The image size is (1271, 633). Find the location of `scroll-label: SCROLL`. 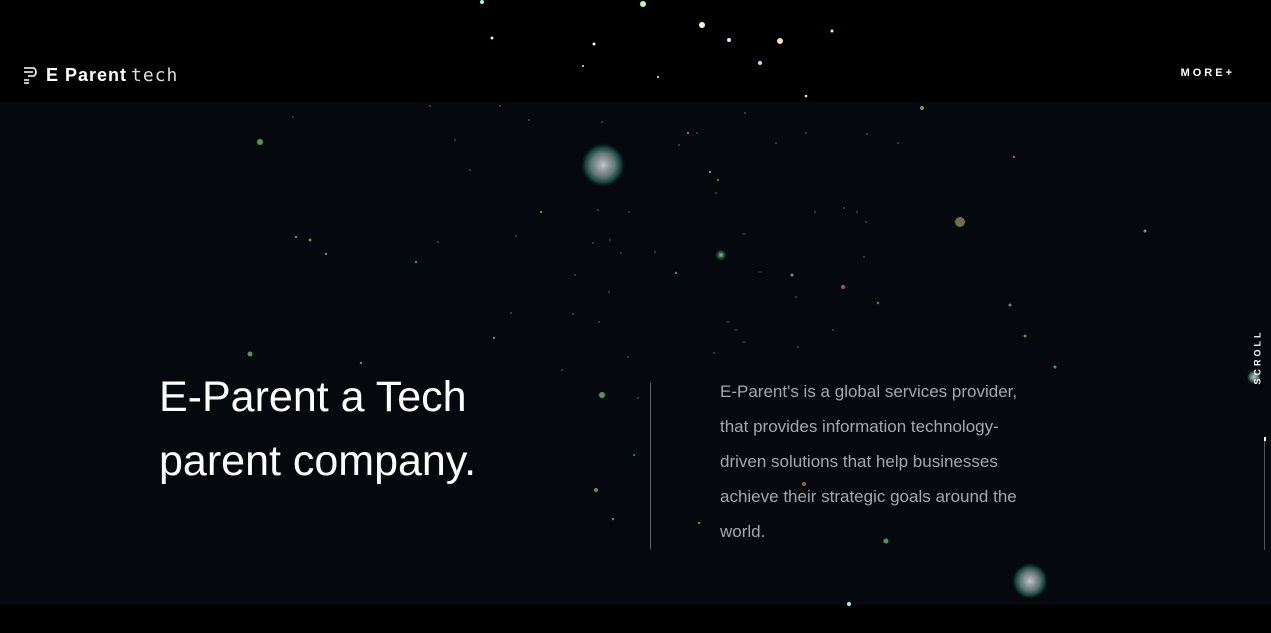

scroll-label: SCROLL is located at coordinates (1257, 357).